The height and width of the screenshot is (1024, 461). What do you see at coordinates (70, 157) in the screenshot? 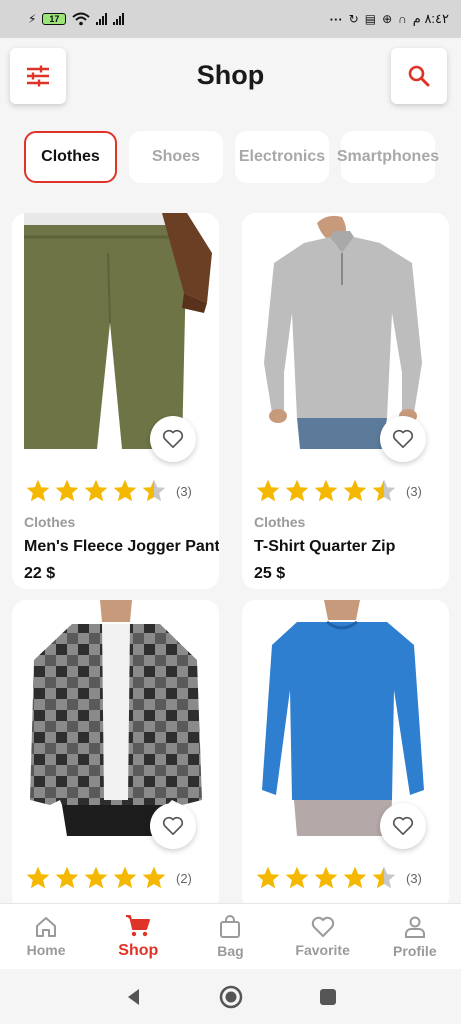
I see `tab-clothes: Clothes` at bounding box center [70, 157].